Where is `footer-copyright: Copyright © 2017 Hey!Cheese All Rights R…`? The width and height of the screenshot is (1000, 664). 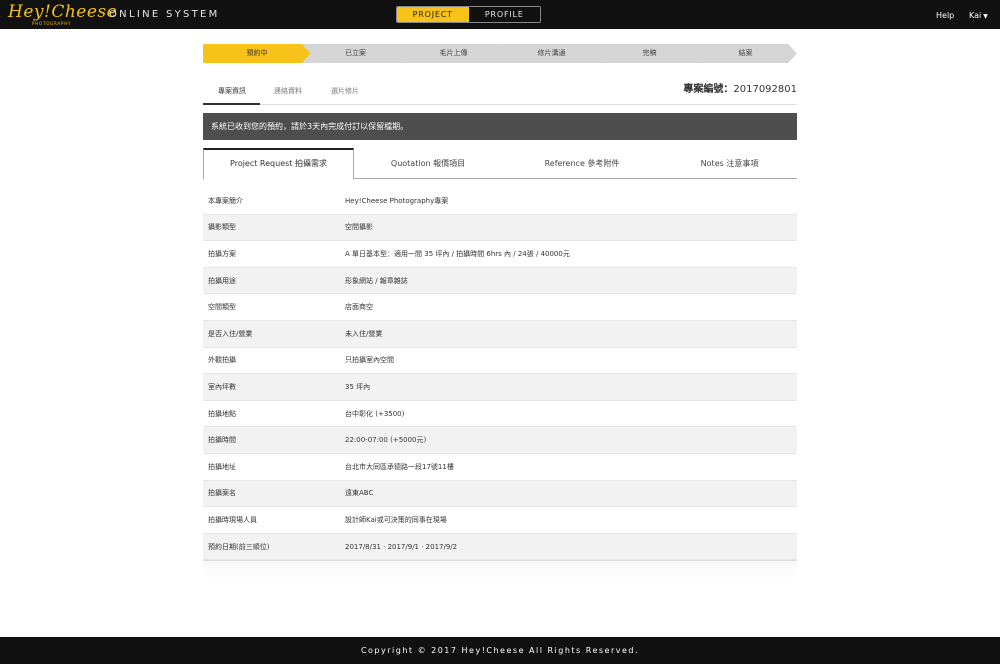 footer-copyright: Copyright © 2017 Hey!Cheese All Rights R… is located at coordinates (500, 650).